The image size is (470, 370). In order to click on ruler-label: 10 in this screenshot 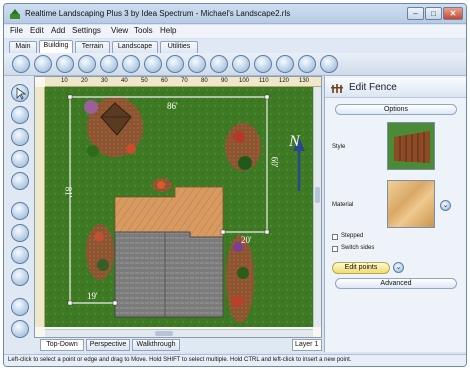, I will do `click(64, 81)`.